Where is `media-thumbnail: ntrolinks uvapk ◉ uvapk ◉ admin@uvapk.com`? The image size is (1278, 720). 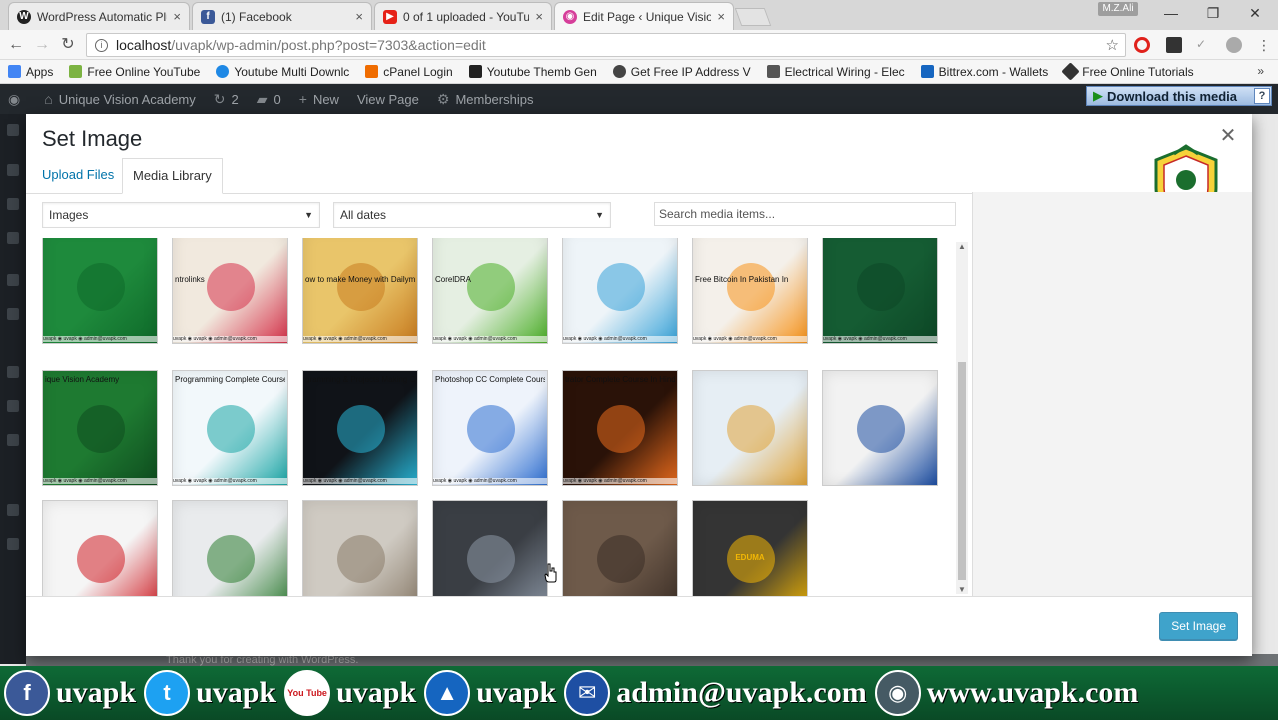 media-thumbnail: ntrolinks uvapk ◉ uvapk ◉ admin@uvapk.com is located at coordinates (230, 291).